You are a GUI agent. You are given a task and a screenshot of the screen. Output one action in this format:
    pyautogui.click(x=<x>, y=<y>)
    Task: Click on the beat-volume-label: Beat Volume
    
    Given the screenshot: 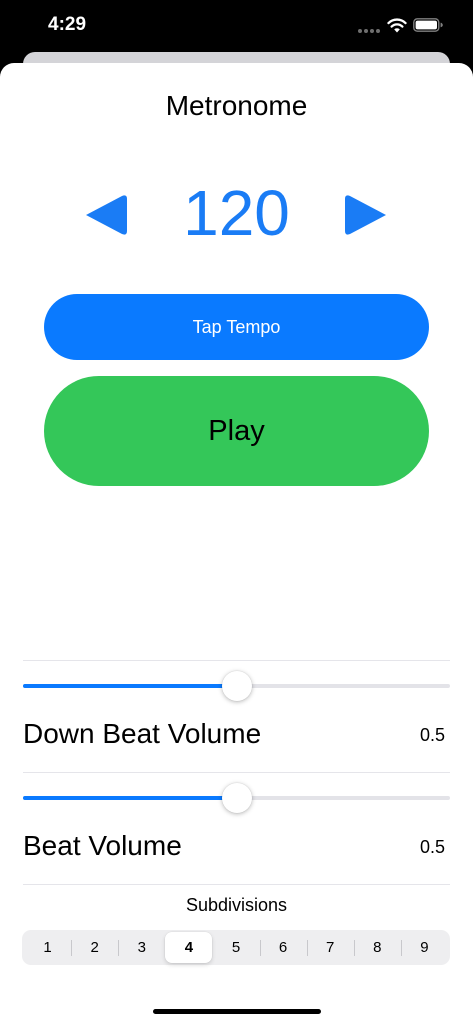 What is the action you would take?
    pyautogui.click(x=102, y=845)
    